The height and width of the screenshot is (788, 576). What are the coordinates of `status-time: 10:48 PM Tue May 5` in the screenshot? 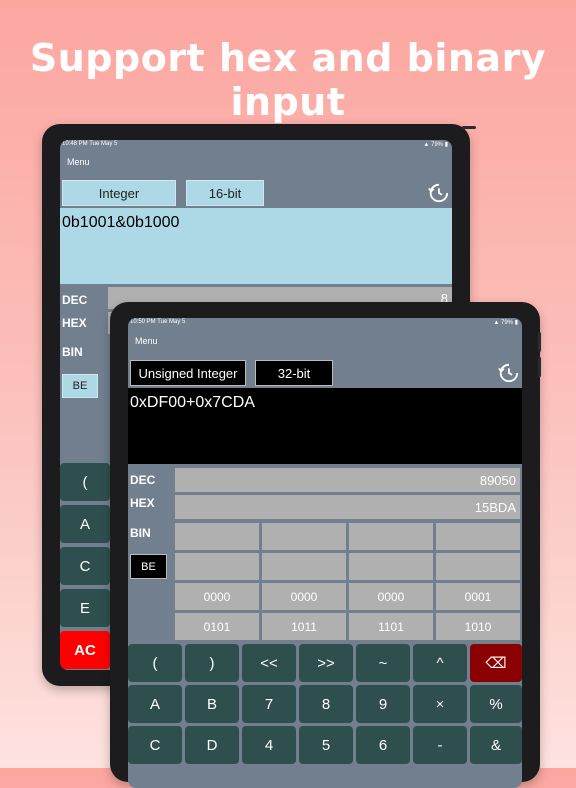 It's located at (90, 144).